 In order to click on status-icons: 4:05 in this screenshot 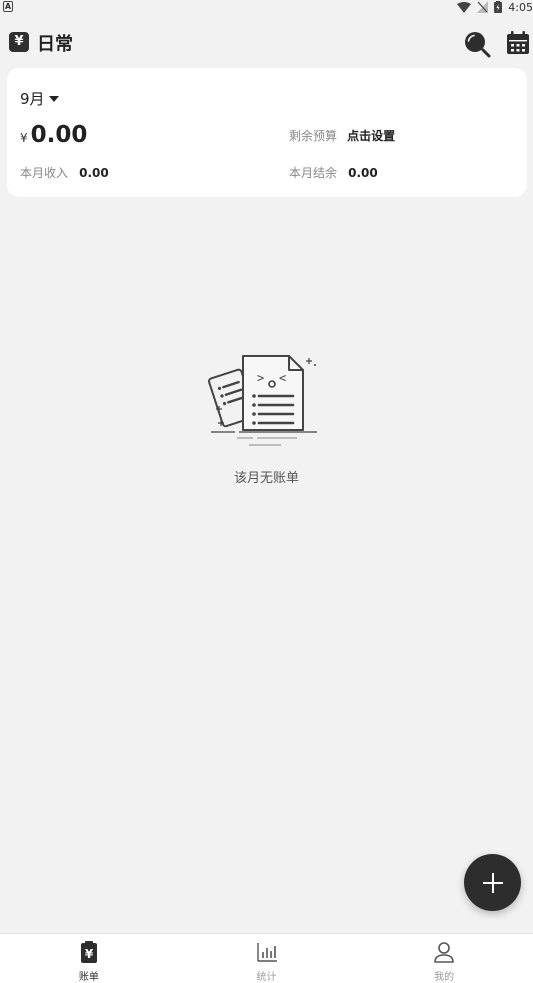, I will do `click(495, 7)`.